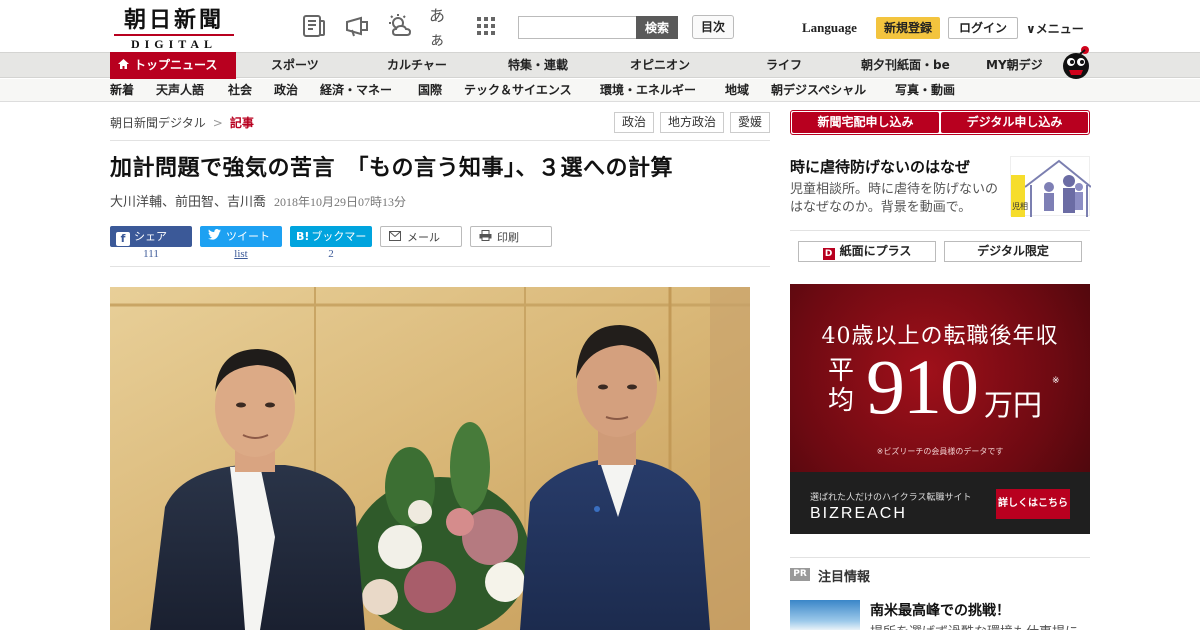 The width and height of the screenshot is (1200, 630). What do you see at coordinates (880, 166) in the screenshot?
I see `feature-title: 時に虐待防げないのはなぜ` at bounding box center [880, 166].